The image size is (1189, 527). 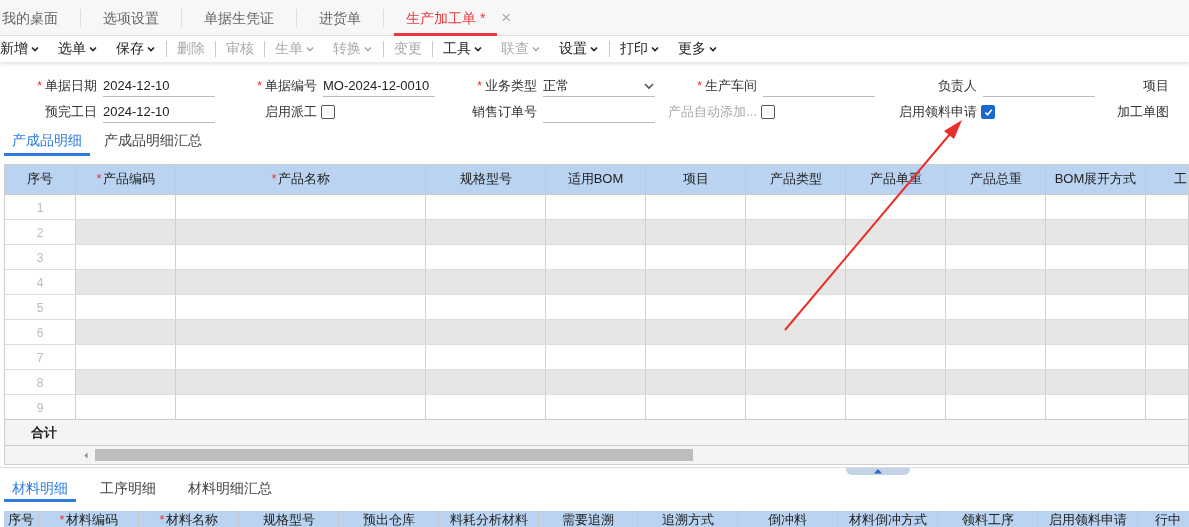 I want to click on section-tab: 工序明细, so click(x=128, y=490).